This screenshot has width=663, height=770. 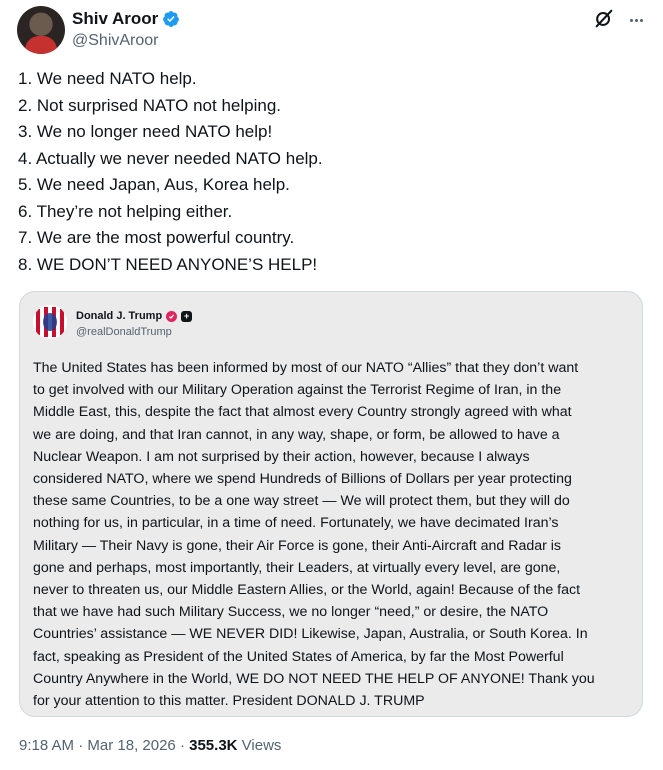 What do you see at coordinates (134, 332) in the screenshot?
I see `quoted-handle: @realDonaldTrump` at bounding box center [134, 332].